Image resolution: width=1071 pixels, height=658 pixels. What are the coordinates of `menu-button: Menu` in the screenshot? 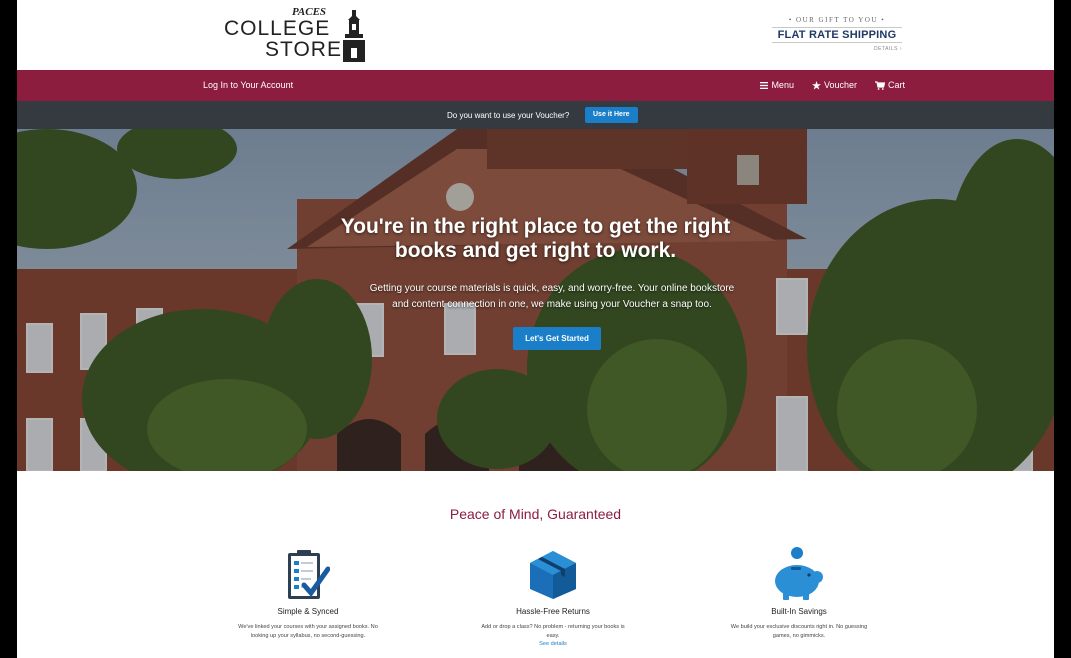 It's located at (777, 85).